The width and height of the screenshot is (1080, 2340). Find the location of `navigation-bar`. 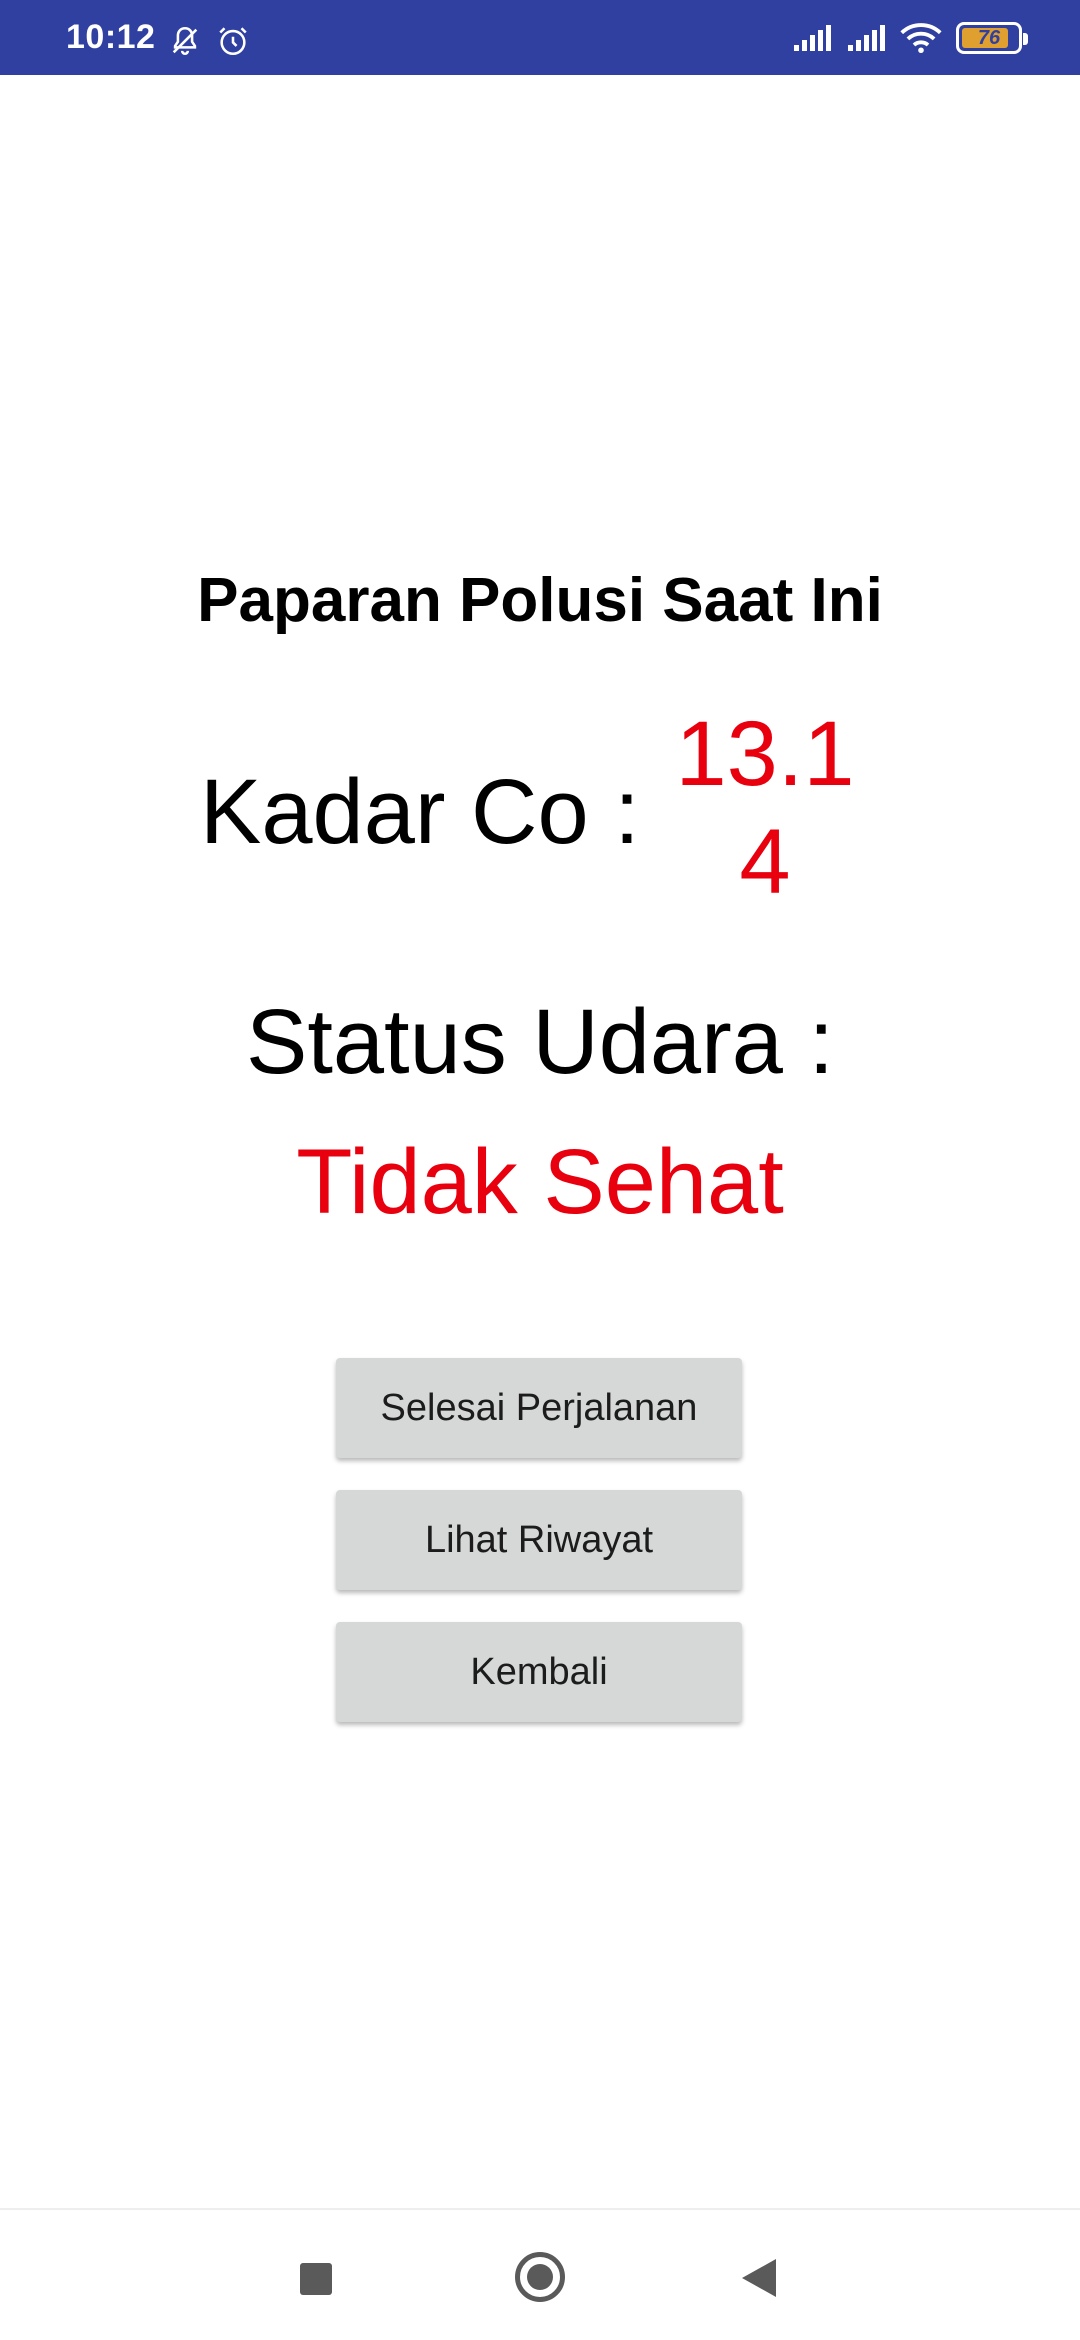

navigation-bar is located at coordinates (540, 2274).